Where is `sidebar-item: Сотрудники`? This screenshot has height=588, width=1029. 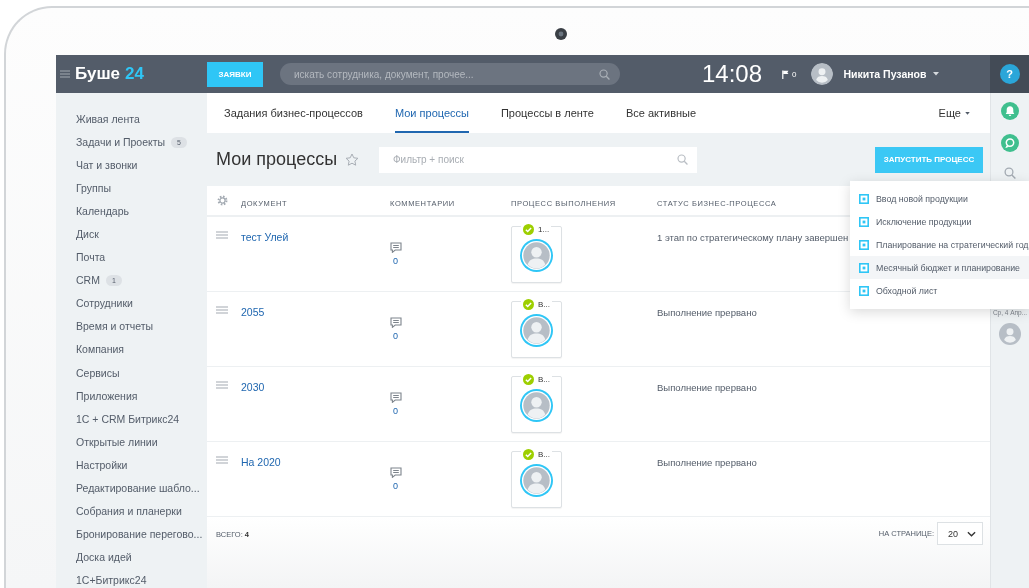
sidebar-item: Сотрудники is located at coordinates (94, 303).